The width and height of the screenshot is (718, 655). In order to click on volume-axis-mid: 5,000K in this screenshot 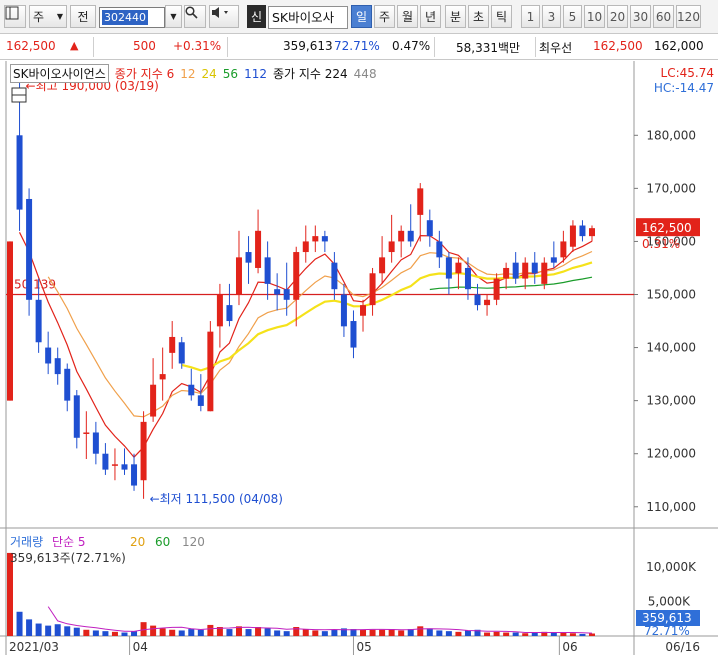, I will do `click(669, 601)`.